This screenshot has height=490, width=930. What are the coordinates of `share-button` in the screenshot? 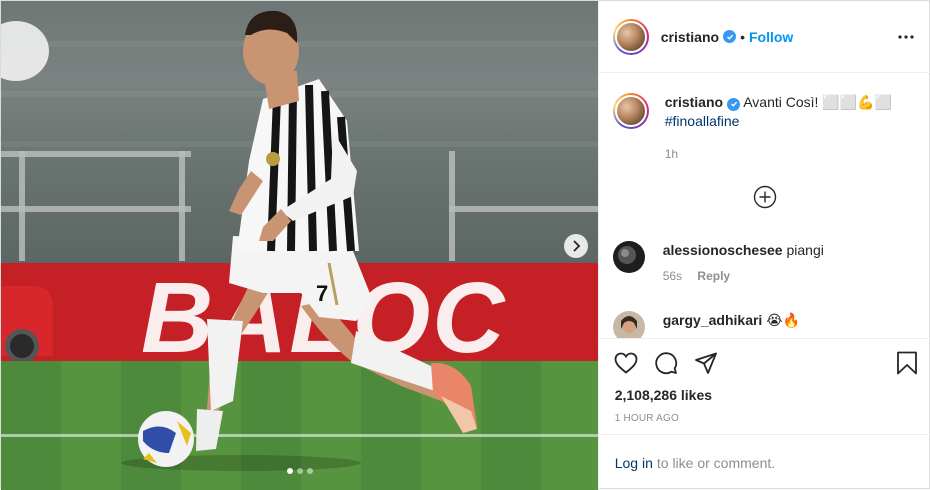 It's located at (706, 363).